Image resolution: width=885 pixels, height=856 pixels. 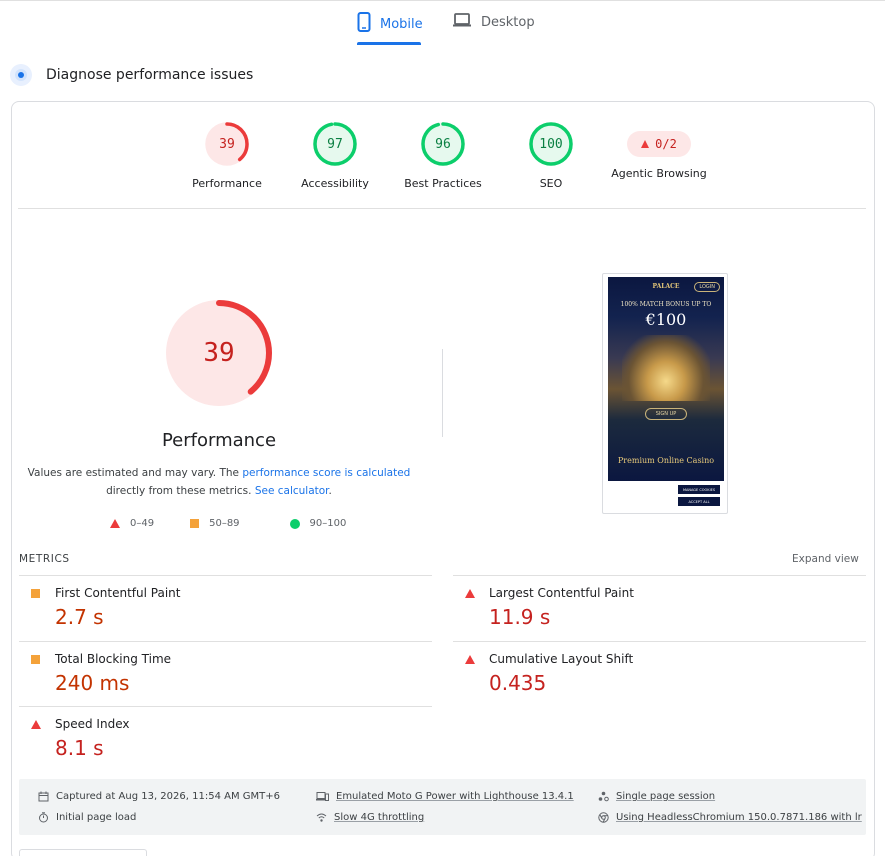 What do you see at coordinates (96, 817) in the screenshot?
I see `initial-page-load-text: Initial page load` at bounding box center [96, 817].